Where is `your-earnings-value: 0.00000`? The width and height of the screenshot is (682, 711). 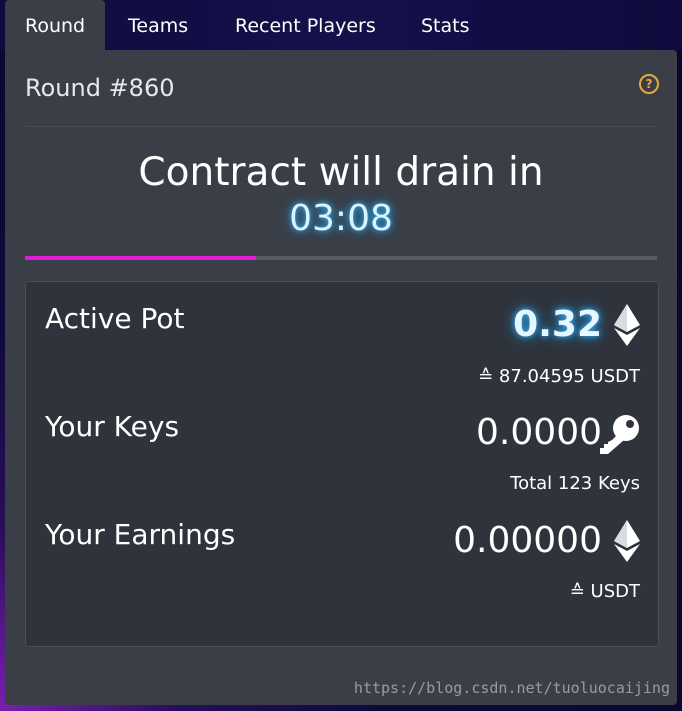 your-earnings-value: 0.00000 is located at coordinates (527, 540).